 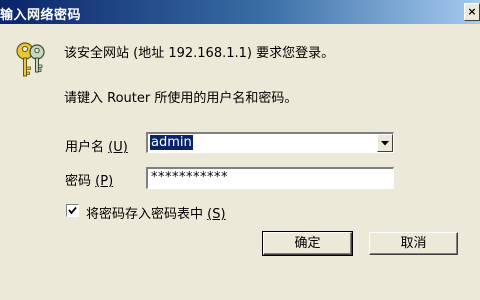 I want to click on password-field: ***********, so click(x=270, y=178).